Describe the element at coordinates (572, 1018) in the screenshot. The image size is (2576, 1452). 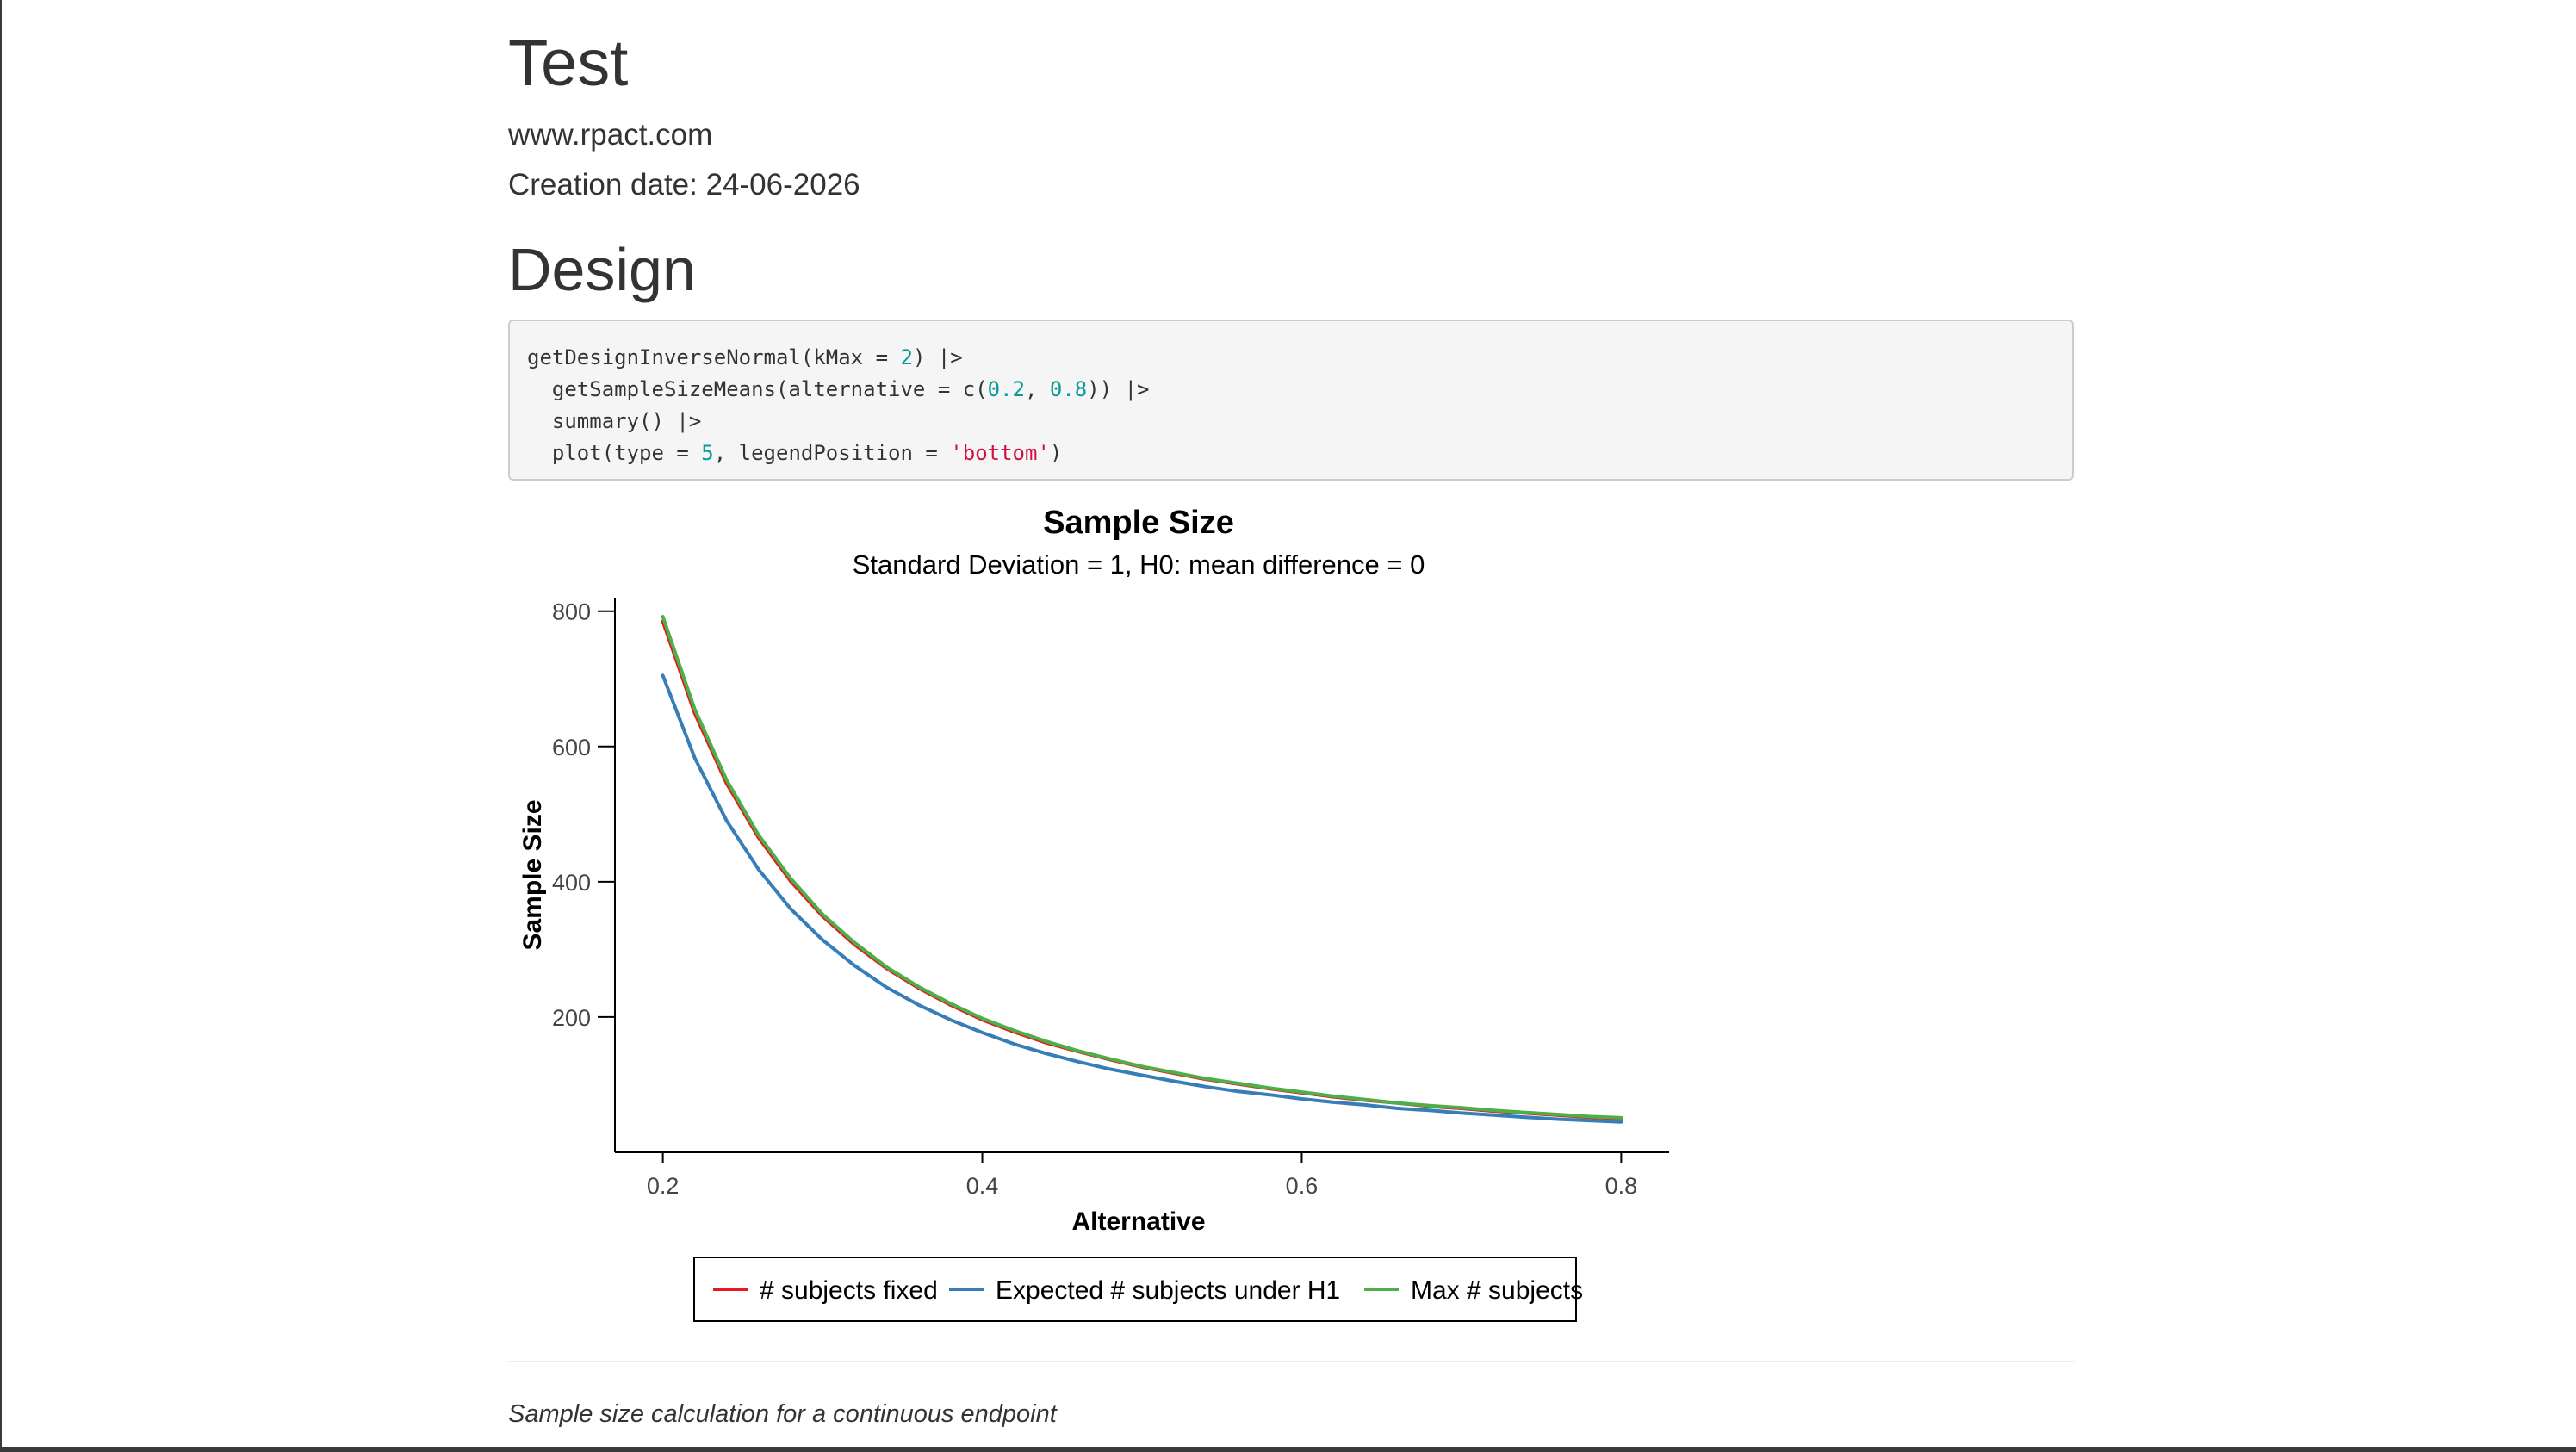
I see `y-tick-label: 200` at that location.